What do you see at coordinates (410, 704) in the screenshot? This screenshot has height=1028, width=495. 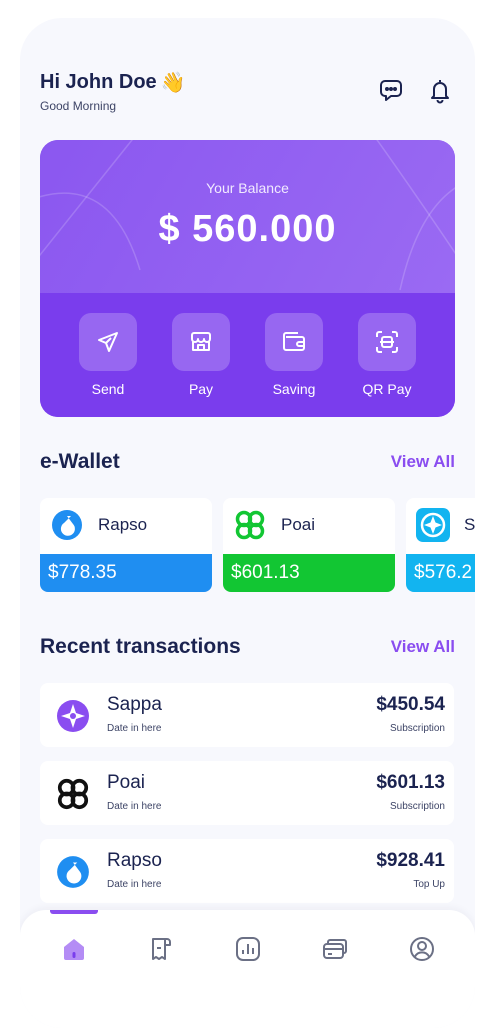 I see `transaction-amount: $450.54` at bounding box center [410, 704].